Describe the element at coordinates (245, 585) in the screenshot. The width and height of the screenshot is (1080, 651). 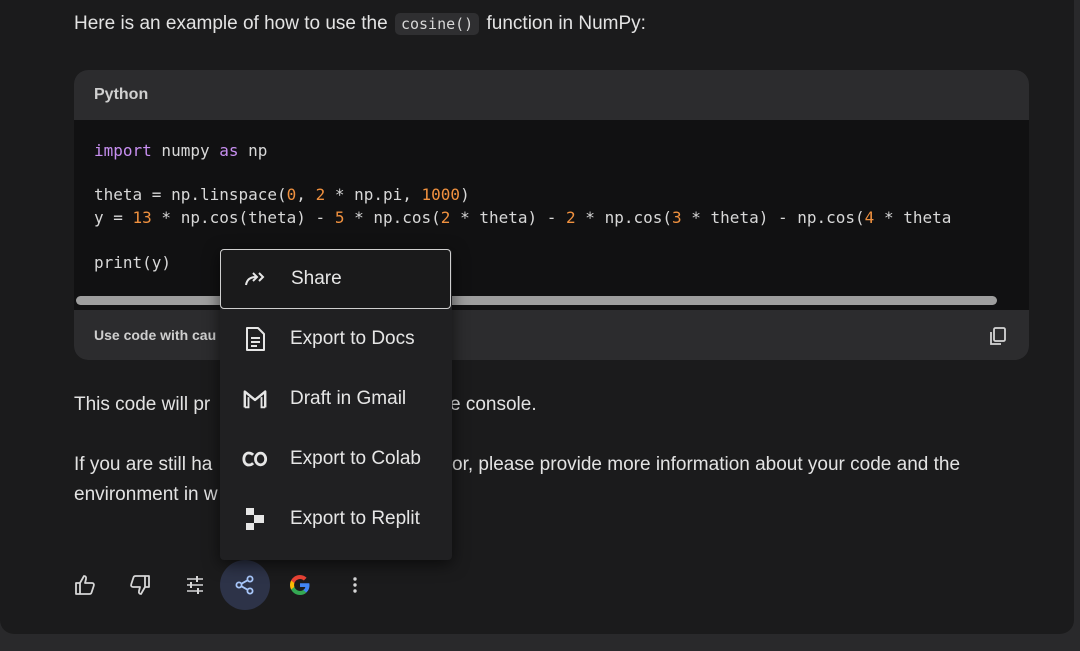
I see `share-icon` at that location.